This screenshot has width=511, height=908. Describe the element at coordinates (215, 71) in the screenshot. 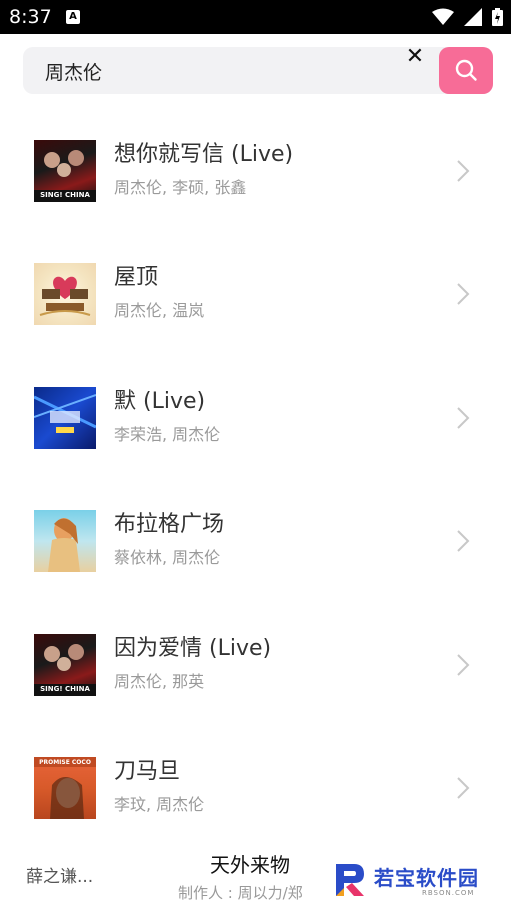

I see `search-input` at that location.